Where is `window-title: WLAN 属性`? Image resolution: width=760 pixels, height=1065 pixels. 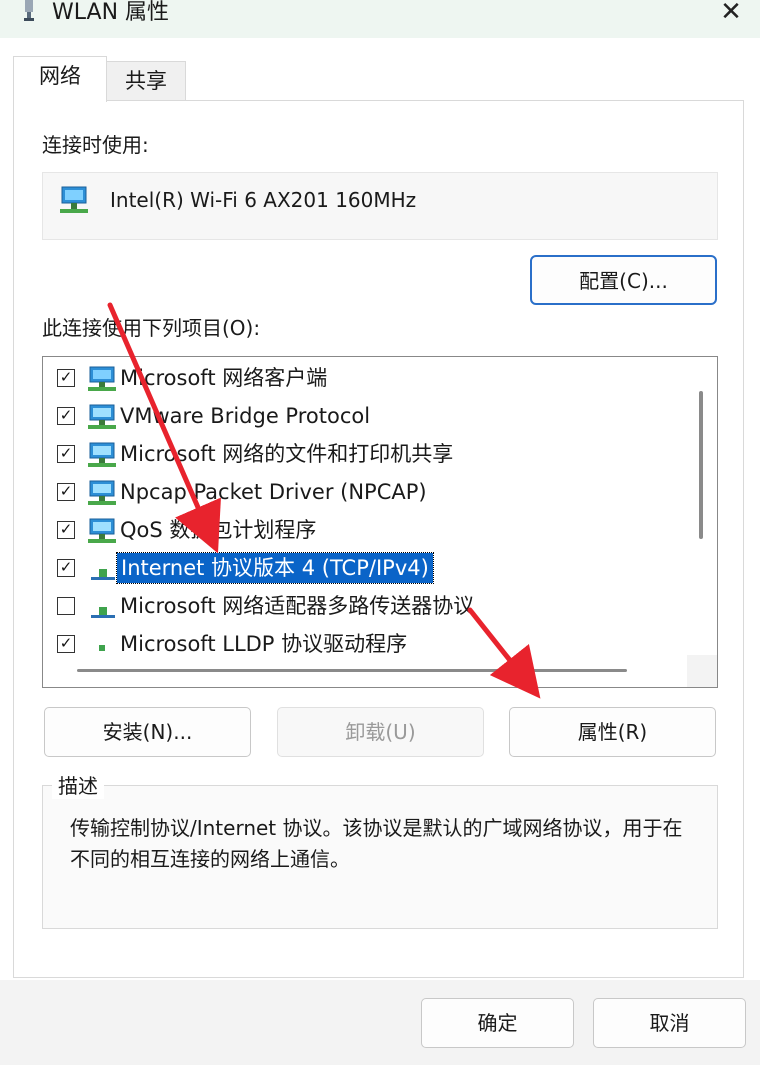
window-title: WLAN 属性 is located at coordinates (111, 12).